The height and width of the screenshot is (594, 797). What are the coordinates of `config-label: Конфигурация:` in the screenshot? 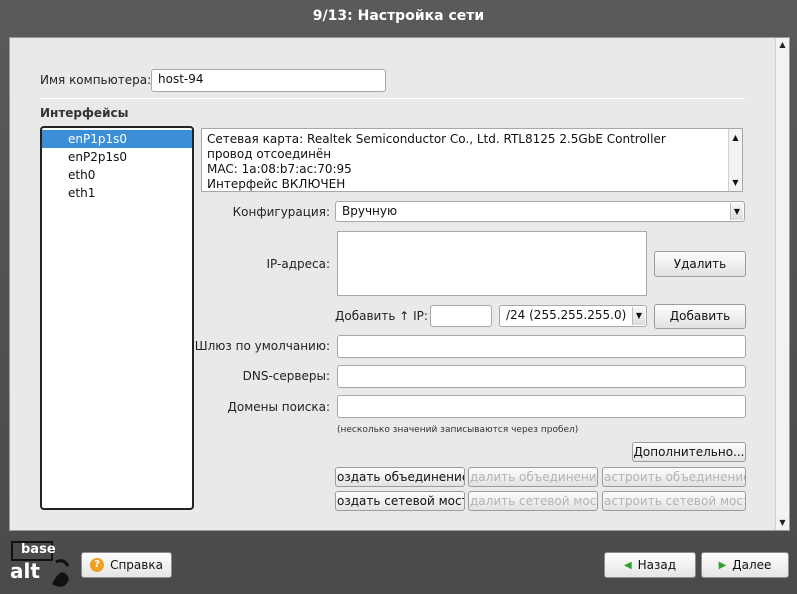 It's located at (281, 212).